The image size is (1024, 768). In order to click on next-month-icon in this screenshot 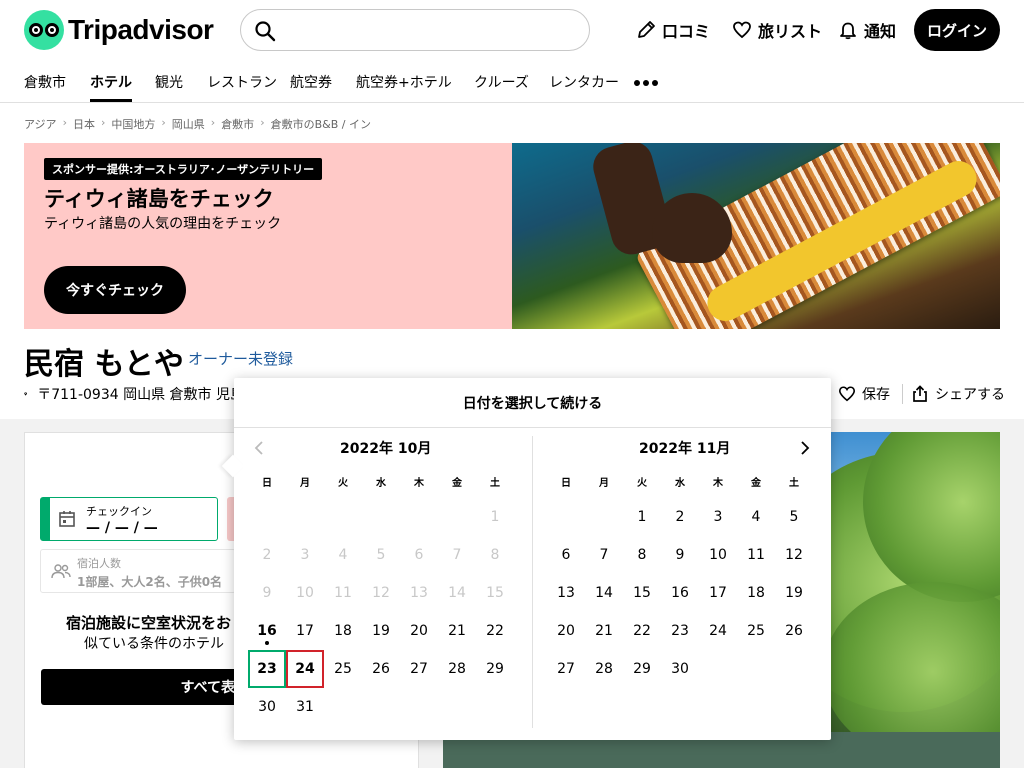, I will do `click(805, 448)`.